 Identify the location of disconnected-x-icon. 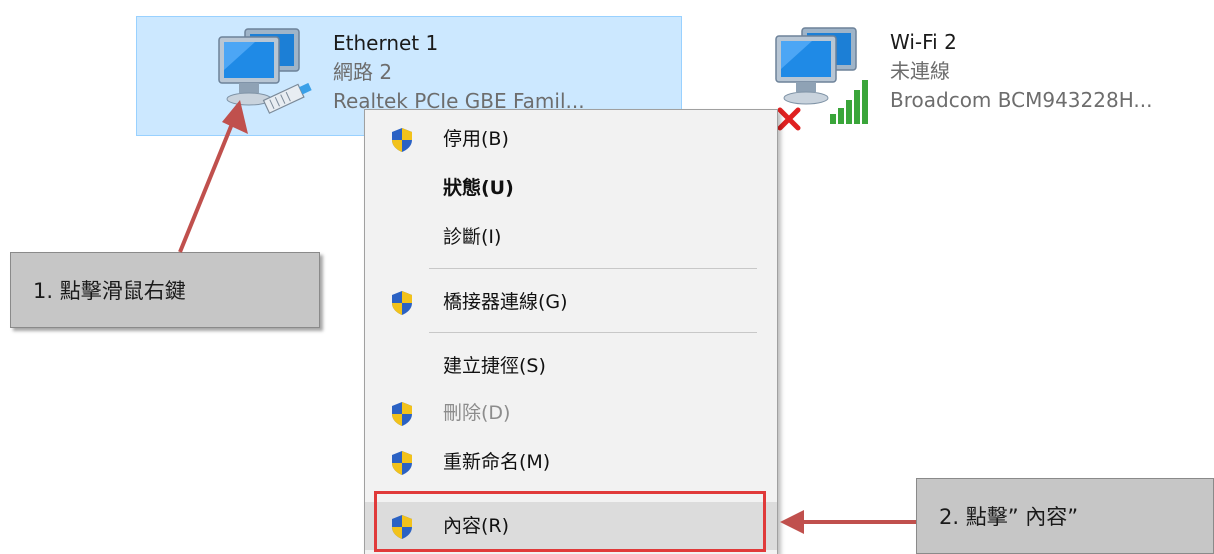
(789, 119).